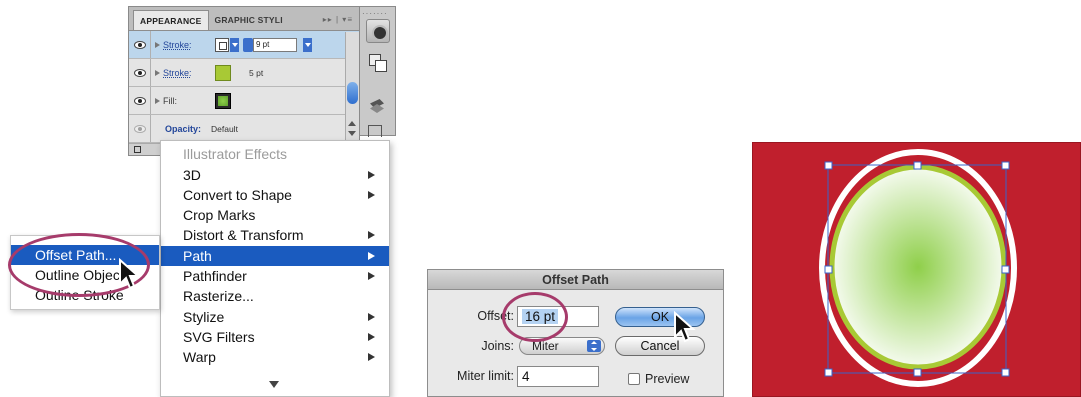  Describe the element at coordinates (352, 93) in the screenshot. I see `scrollbar-thumb` at that location.